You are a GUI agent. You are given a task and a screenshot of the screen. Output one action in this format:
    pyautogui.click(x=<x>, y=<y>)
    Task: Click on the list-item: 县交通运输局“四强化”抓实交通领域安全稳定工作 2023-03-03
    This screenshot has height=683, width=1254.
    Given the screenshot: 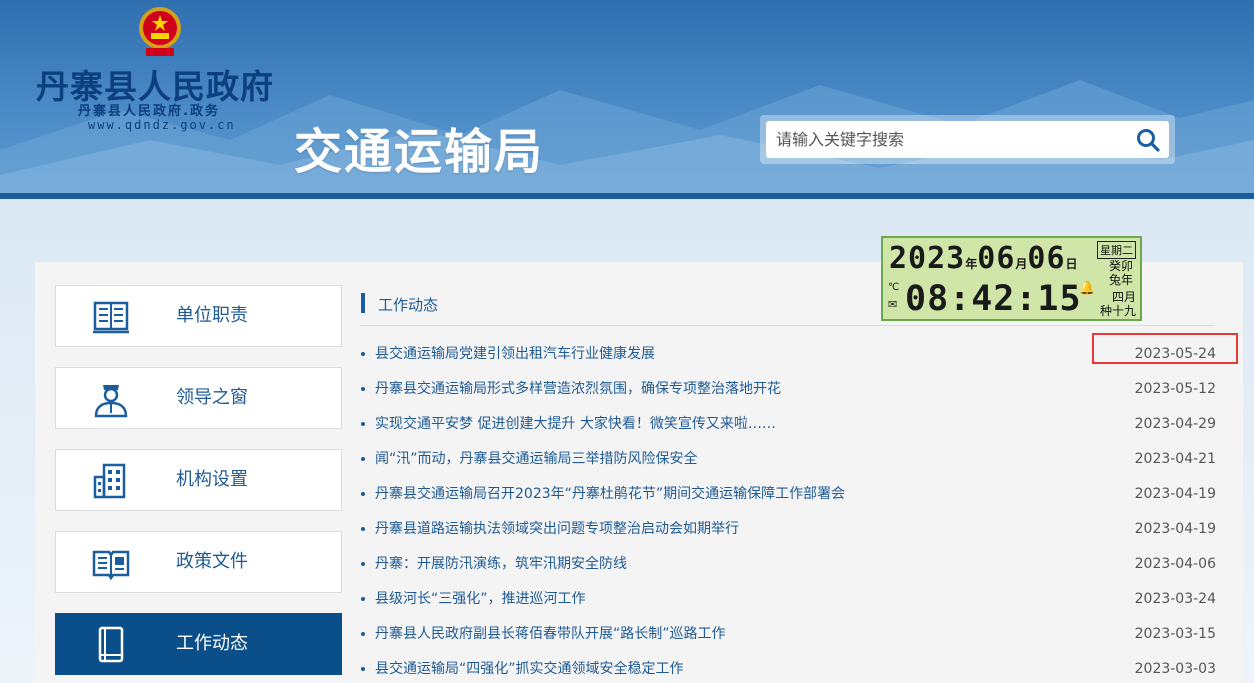 What is the action you would take?
    pyautogui.click(x=788, y=668)
    